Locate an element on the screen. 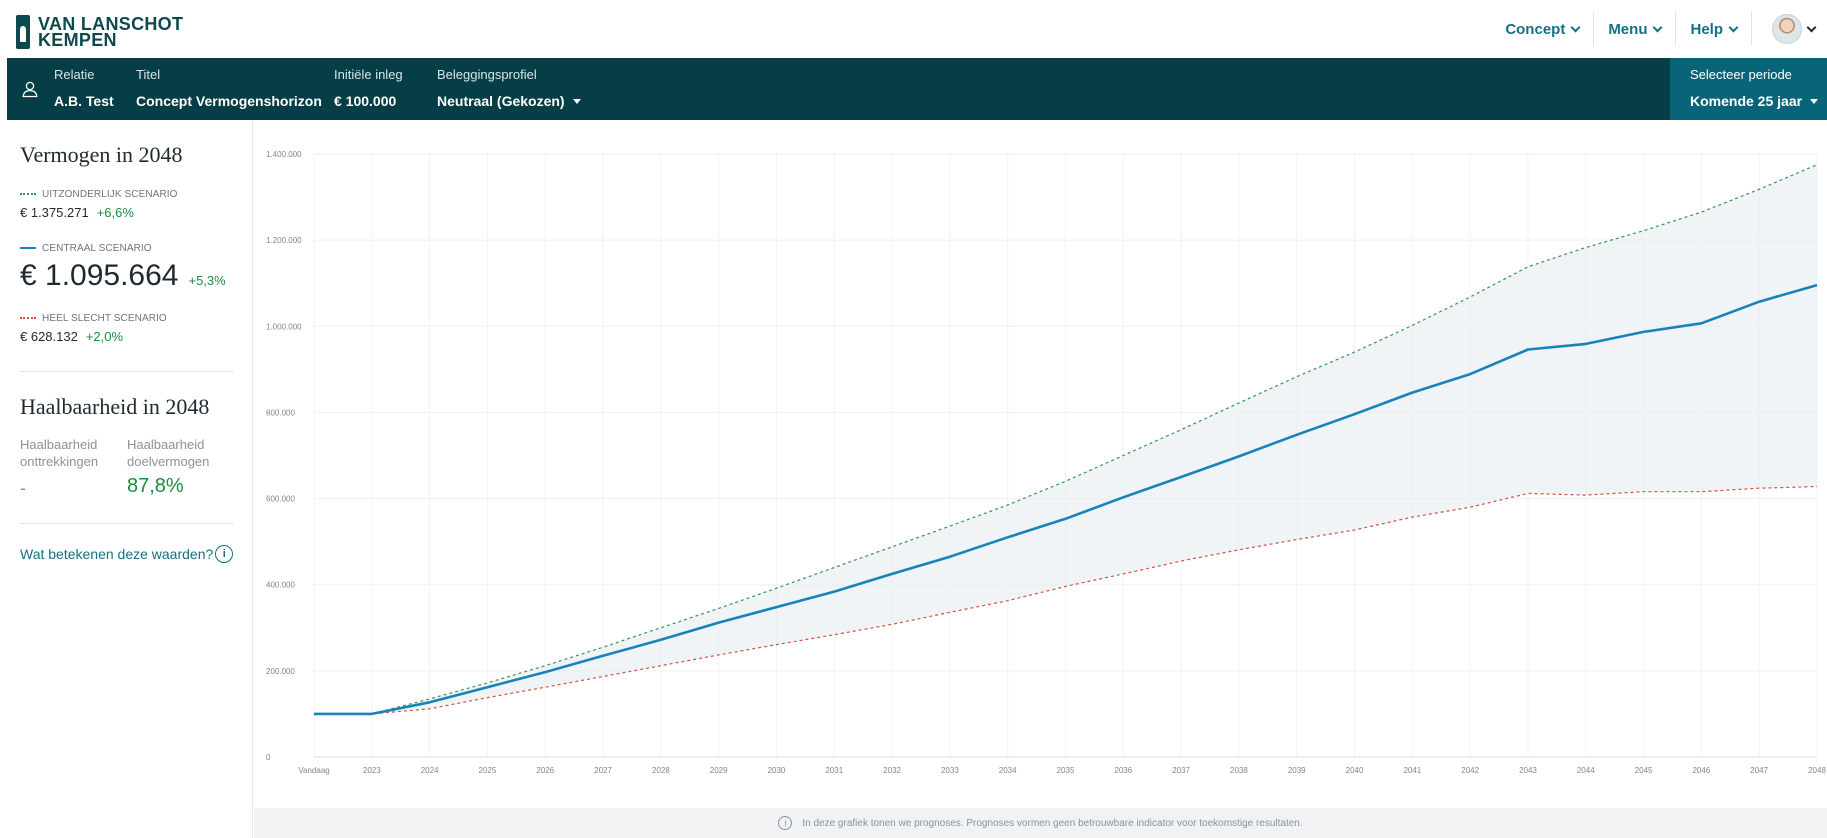 Image resolution: width=1827 pixels, height=838 pixels. haalbaarheid-doelvermogen-label: Haalbaarheid doelvermogen is located at coordinates (168, 453).